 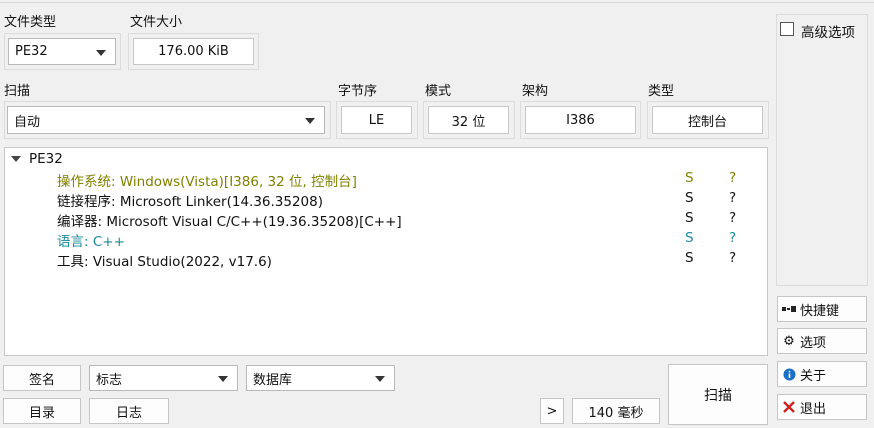 What do you see at coordinates (193, 51) in the screenshot?
I see `file-size-field: 176.00 KiB` at bounding box center [193, 51].